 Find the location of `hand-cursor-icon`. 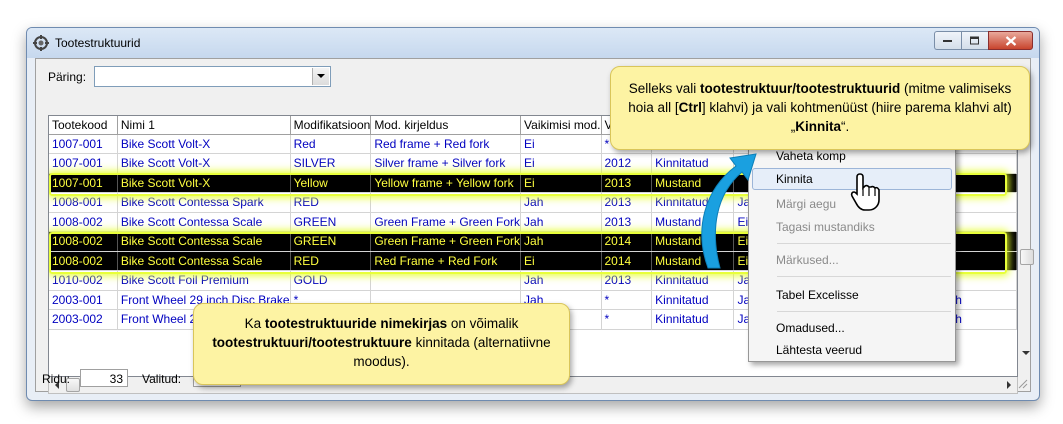

hand-cursor-icon is located at coordinates (865, 192).